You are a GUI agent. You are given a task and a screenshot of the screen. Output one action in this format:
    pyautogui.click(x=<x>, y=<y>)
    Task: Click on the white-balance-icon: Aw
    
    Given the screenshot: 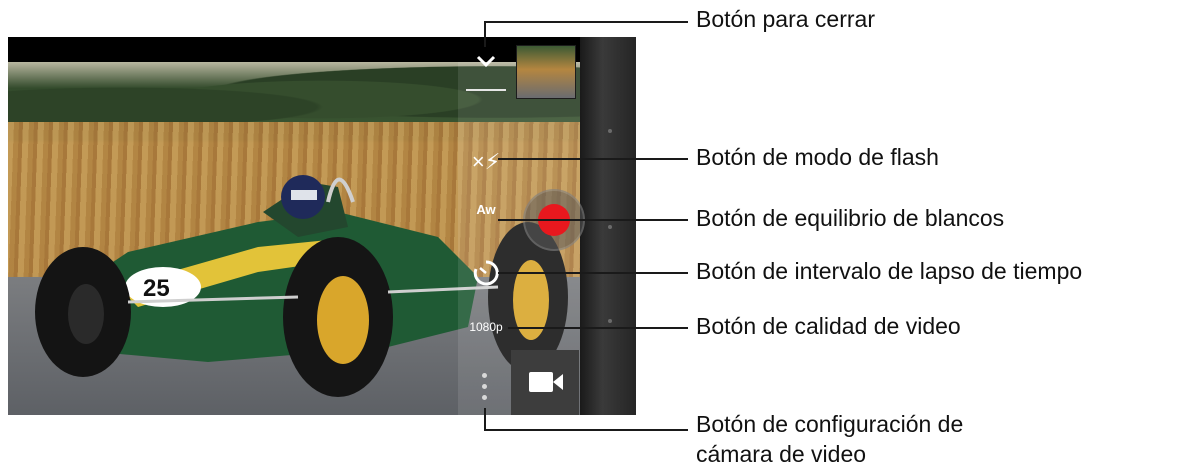 What is the action you would take?
    pyautogui.click(x=486, y=209)
    